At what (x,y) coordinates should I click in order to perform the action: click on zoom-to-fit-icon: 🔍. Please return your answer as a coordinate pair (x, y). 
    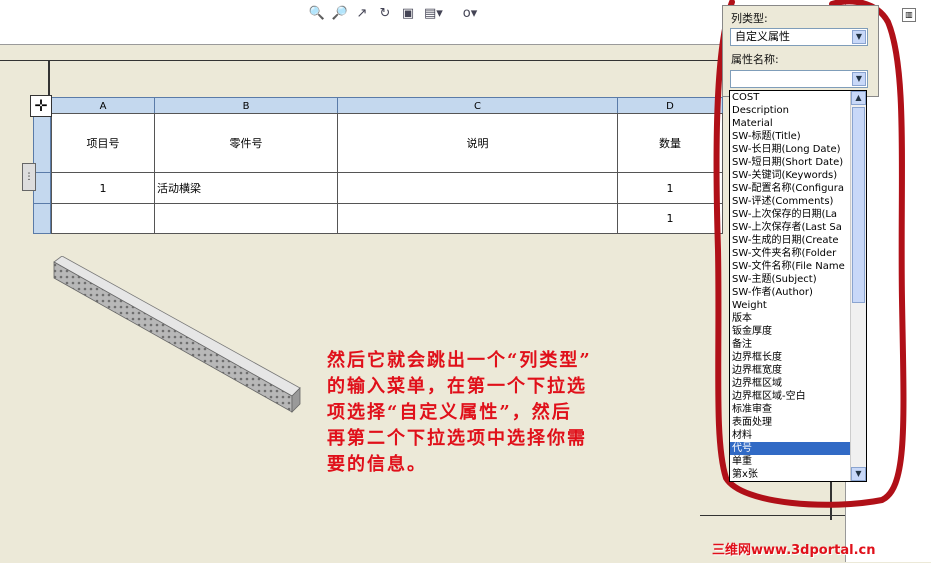
    Looking at the image, I should click on (317, 14).